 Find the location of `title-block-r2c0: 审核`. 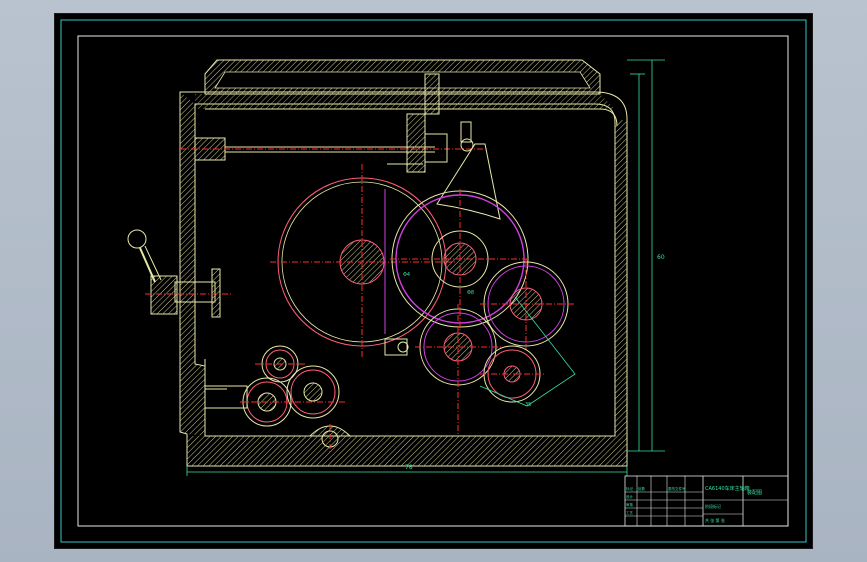

title-block-r2c0: 审核 is located at coordinates (630, 504).